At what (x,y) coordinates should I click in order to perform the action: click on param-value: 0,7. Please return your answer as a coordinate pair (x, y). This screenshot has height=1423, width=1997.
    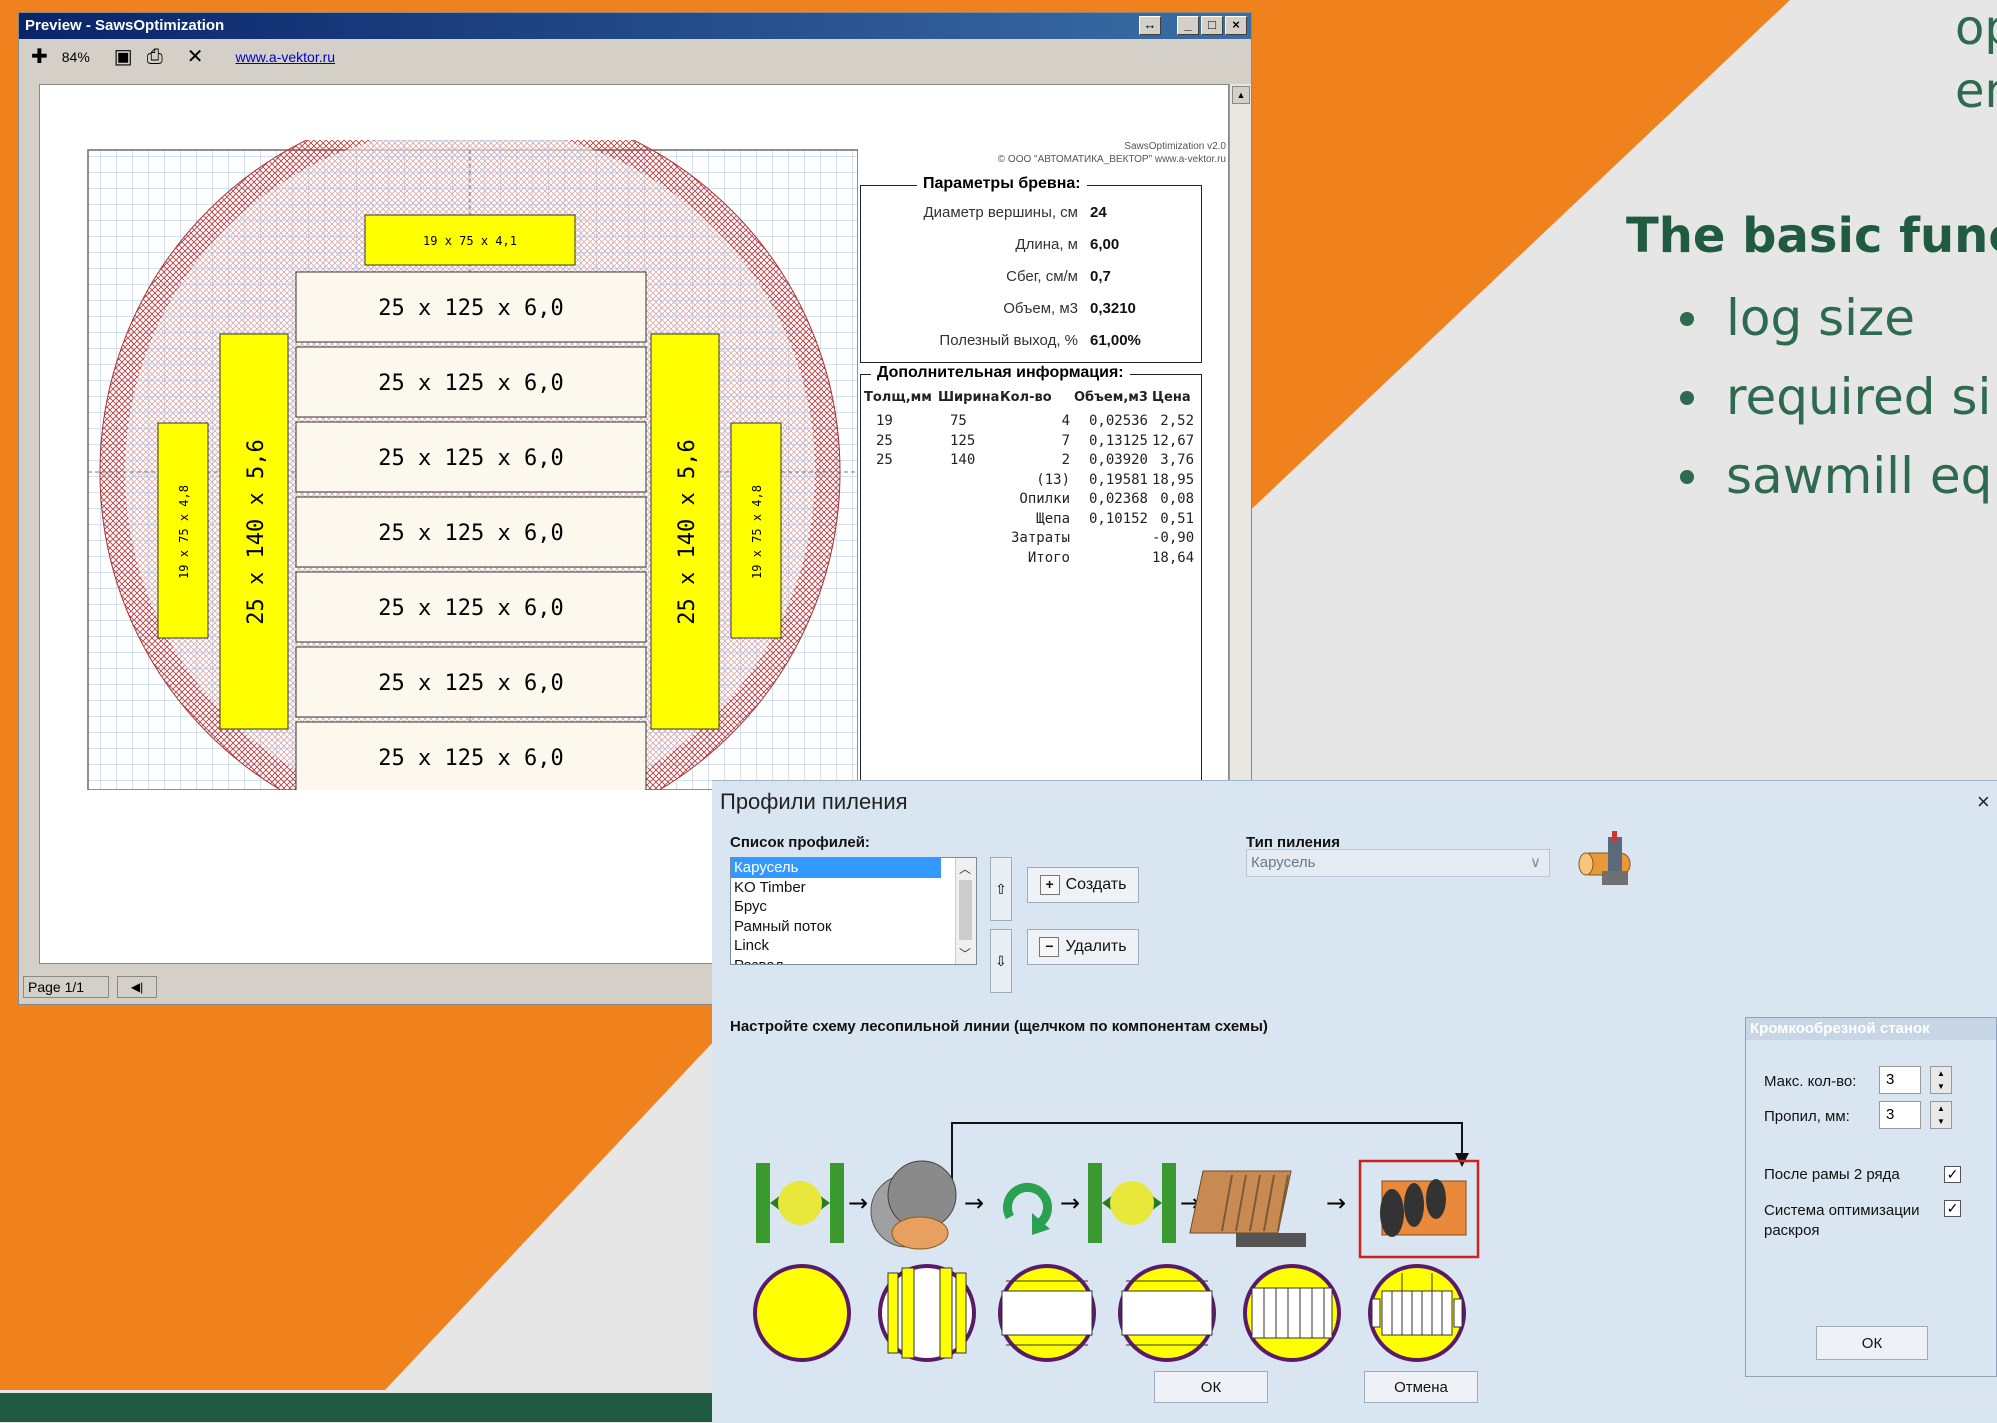
    Looking at the image, I should click on (1100, 276).